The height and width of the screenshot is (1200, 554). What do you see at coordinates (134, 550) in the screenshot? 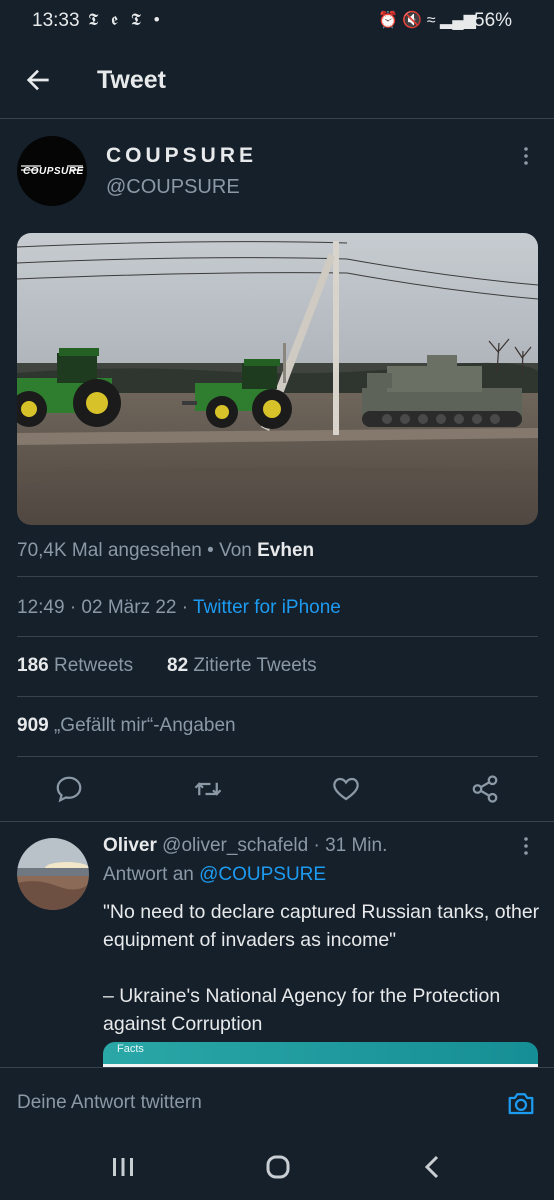
I see `views-text: 70,4K Mal angesehen • Von` at bounding box center [134, 550].